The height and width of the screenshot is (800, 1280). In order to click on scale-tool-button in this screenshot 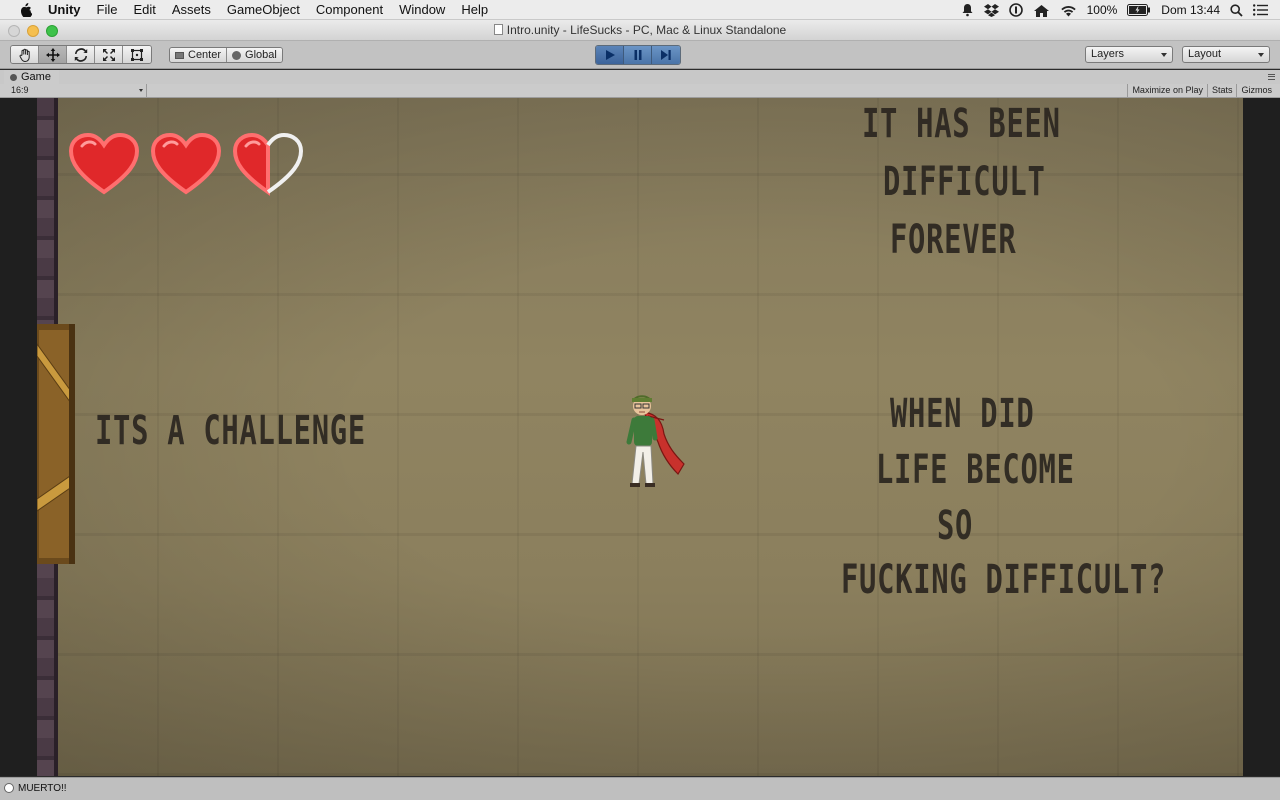, I will do `click(109, 54)`.